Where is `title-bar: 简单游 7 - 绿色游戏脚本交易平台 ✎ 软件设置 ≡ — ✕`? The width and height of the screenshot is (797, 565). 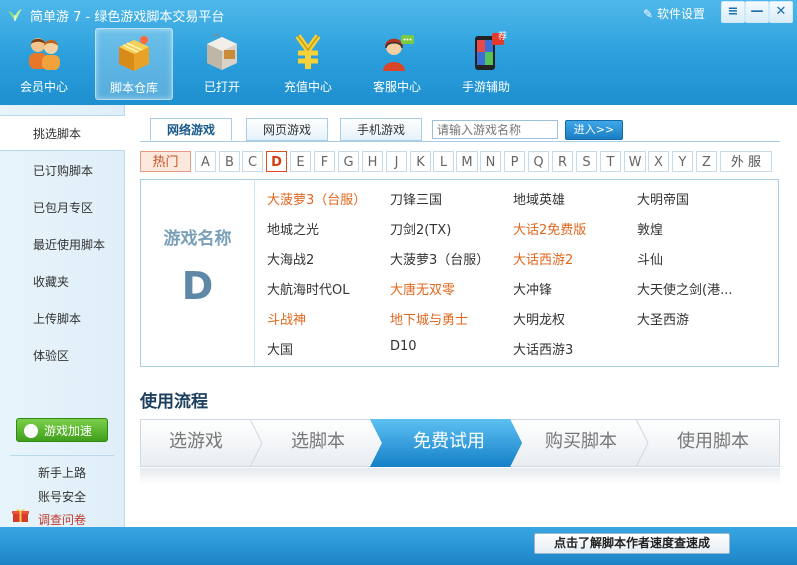
title-bar: 简单游 7 - 绿色游戏脚本交易平台 ✎ 软件设置 ≡ — ✕ is located at coordinates (398, 14).